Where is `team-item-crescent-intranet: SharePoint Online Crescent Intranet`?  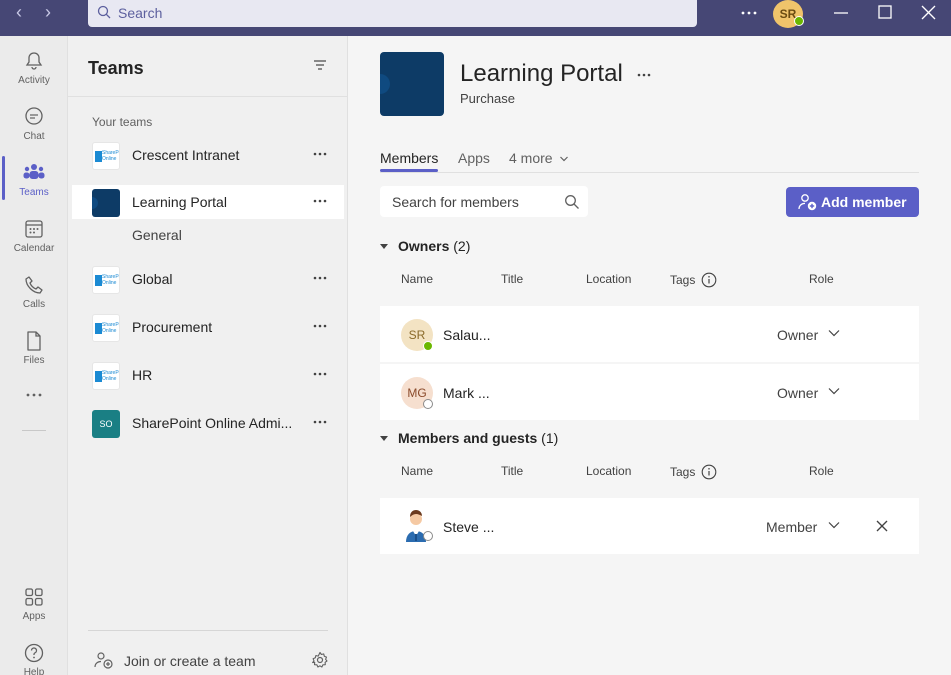
team-item-crescent-intranet: SharePoint Online Crescent Intranet is located at coordinates (208, 155).